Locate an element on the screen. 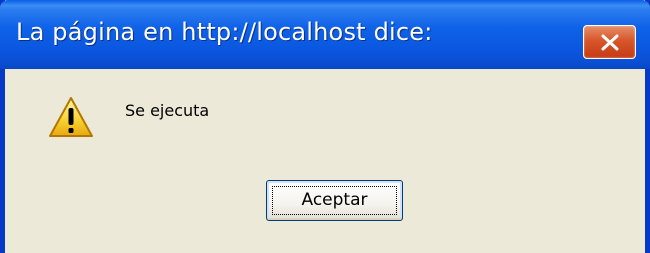 The image size is (650, 253). ok-button: Aceptar is located at coordinates (334, 200).